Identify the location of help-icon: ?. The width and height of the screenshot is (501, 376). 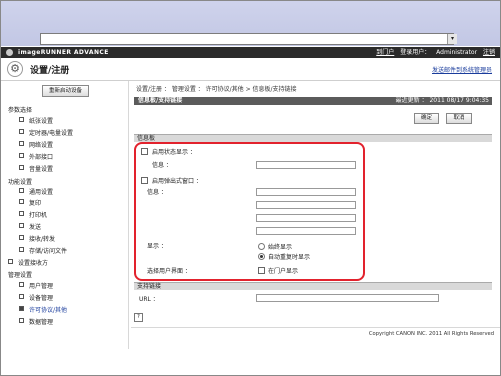
(138, 317).